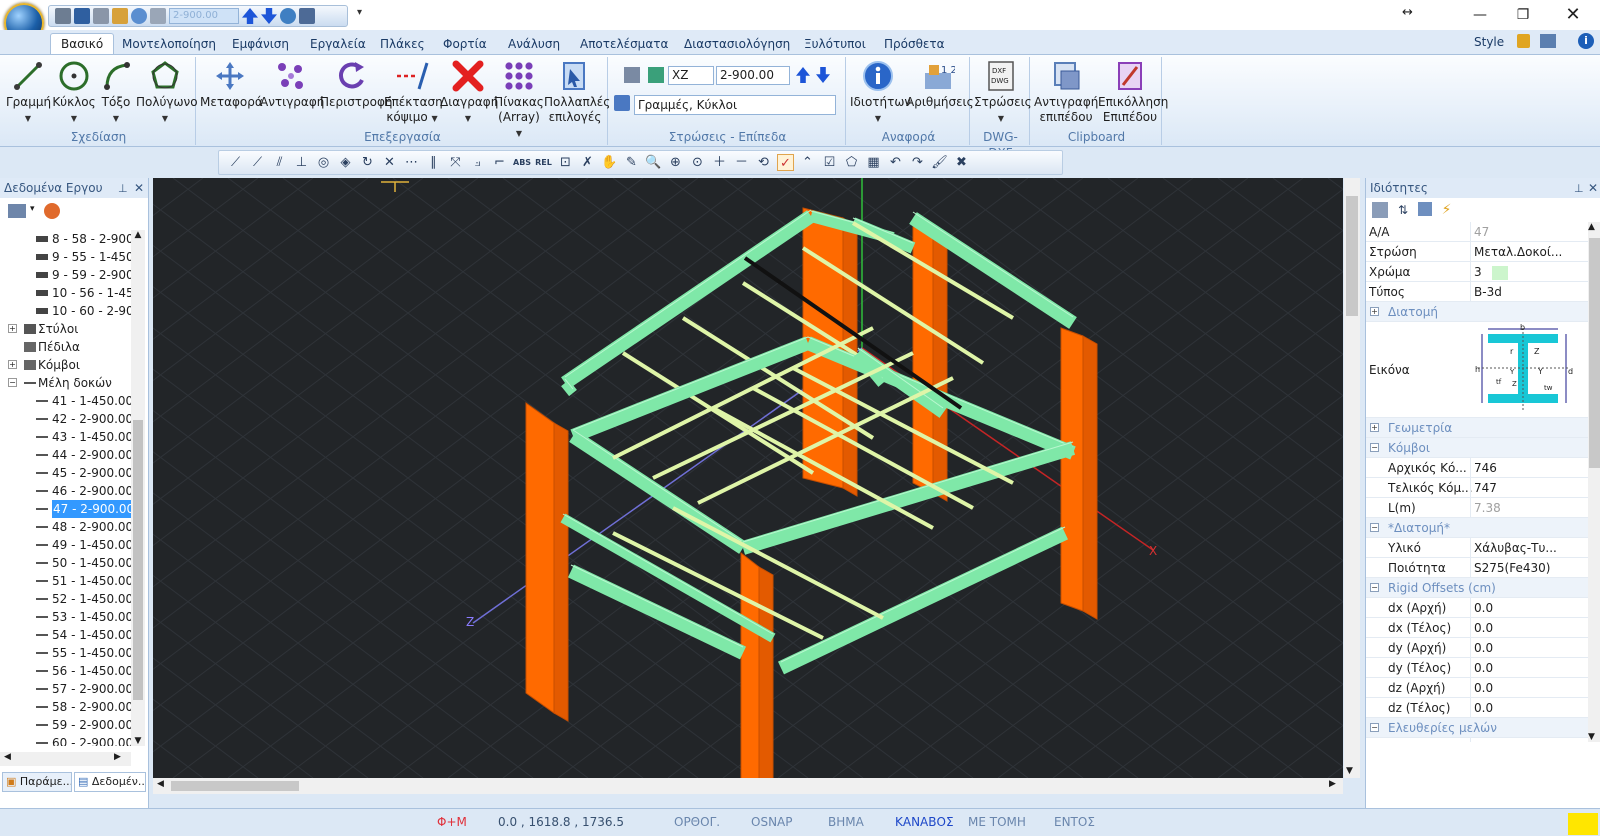 The image size is (1600, 836). I want to click on pin-icon: ⊥, so click(1579, 189).